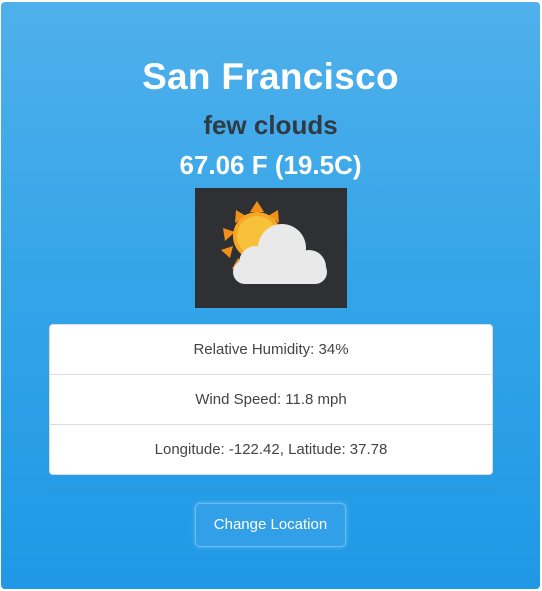 The height and width of the screenshot is (591, 542). What do you see at coordinates (271, 449) in the screenshot?
I see `coordinates-row: Longitude: -122.42, Latitude: 37.78` at bounding box center [271, 449].